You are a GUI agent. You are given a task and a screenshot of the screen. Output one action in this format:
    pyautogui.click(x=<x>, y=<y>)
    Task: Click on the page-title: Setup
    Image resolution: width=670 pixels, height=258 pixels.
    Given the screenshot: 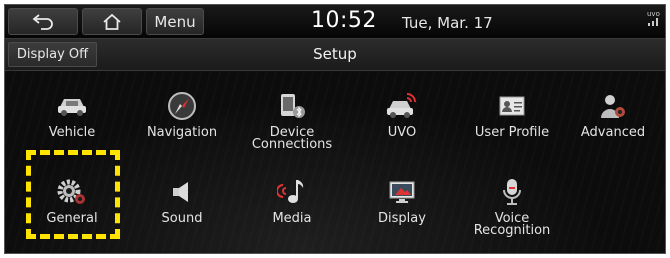 What is the action you would take?
    pyautogui.click(x=335, y=54)
    